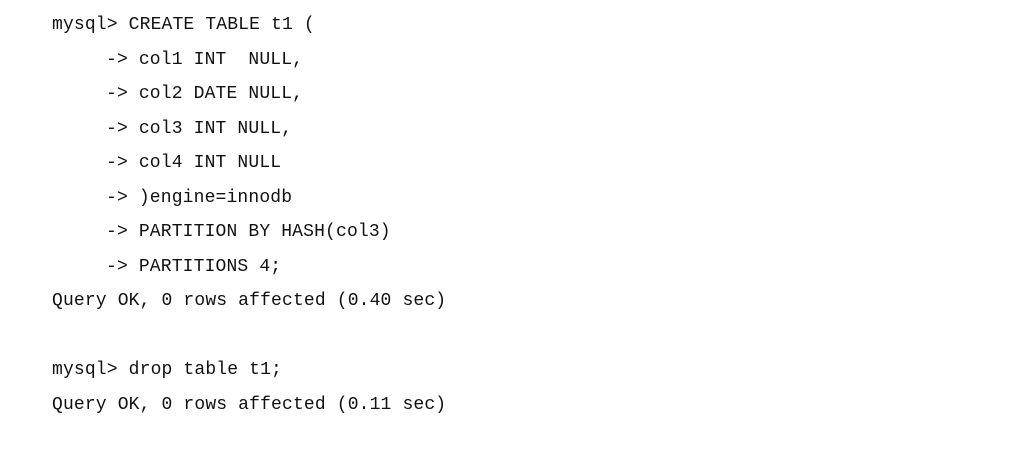 This screenshot has height=475, width=1012. Describe the element at coordinates (167, 370) in the screenshot. I see `console-line-prompt: mysql> drop table t1;` at that location.